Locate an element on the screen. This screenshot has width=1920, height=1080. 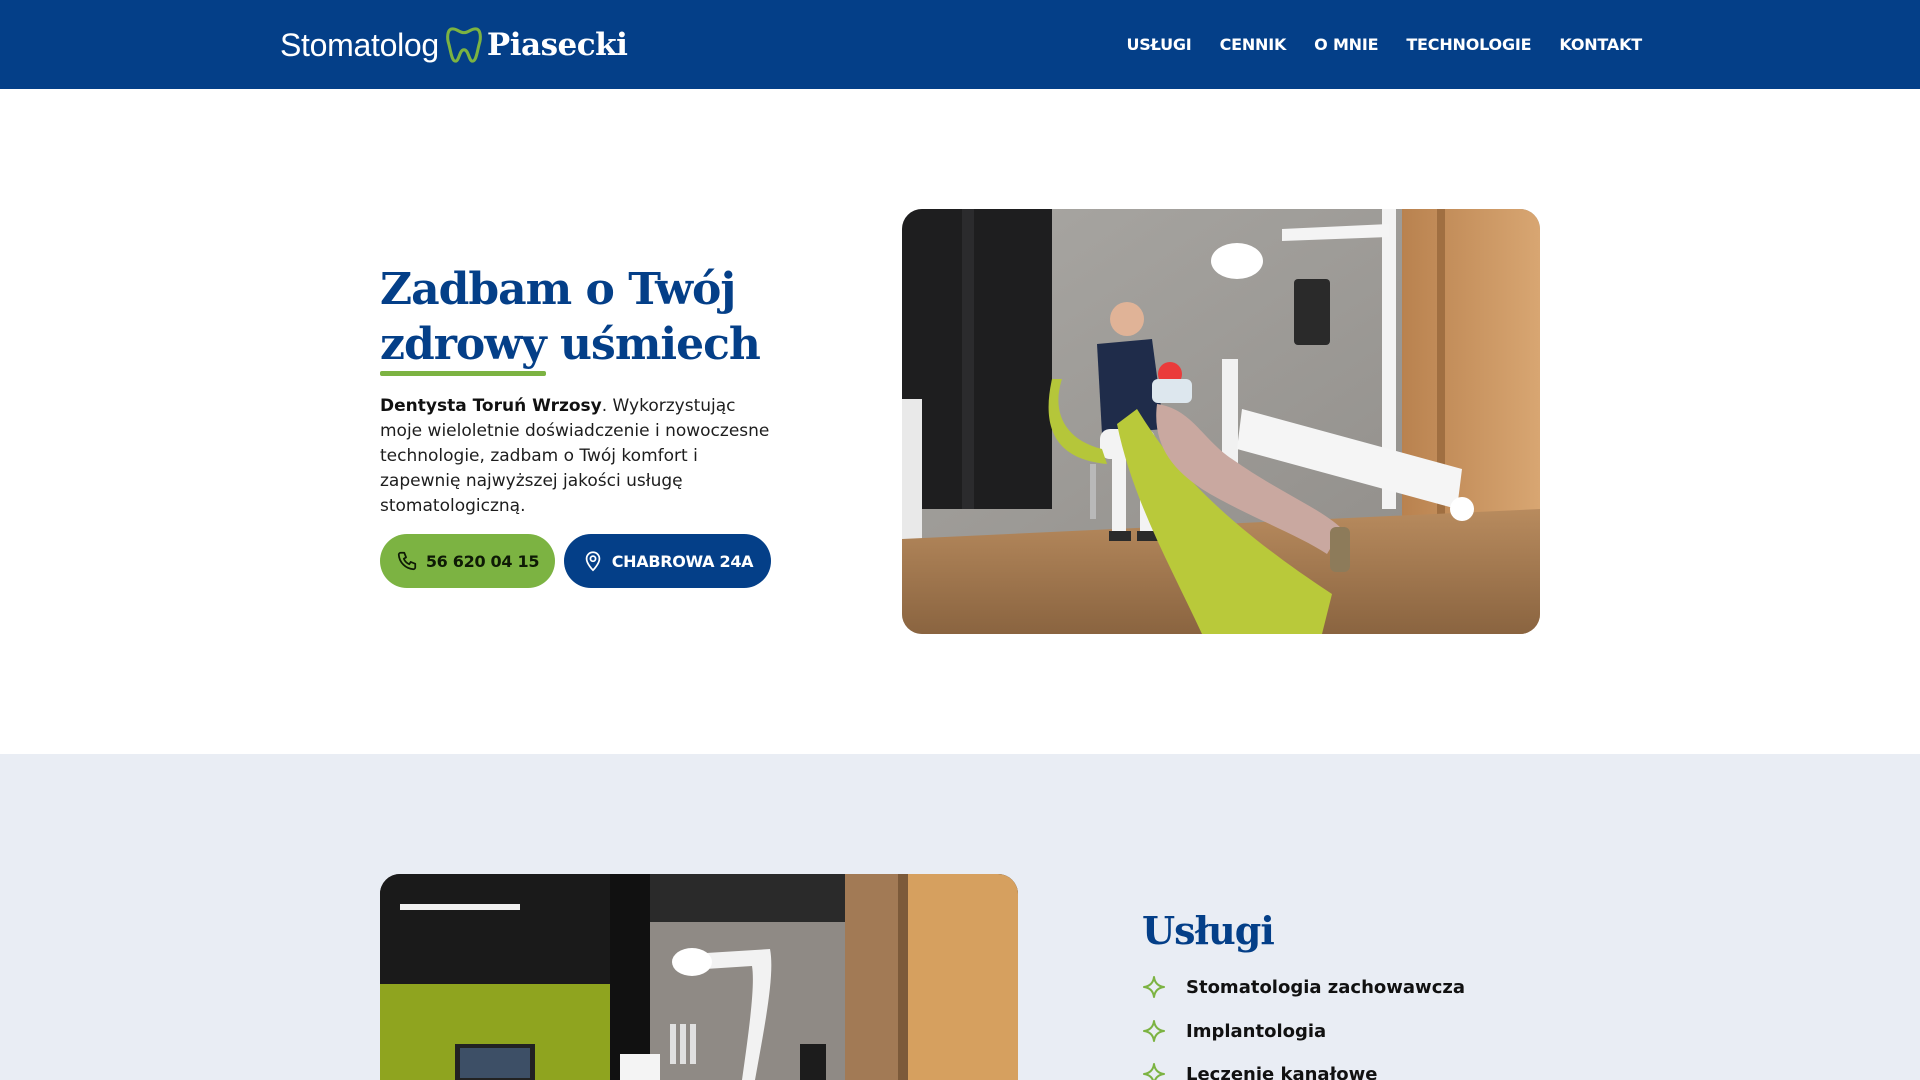
hero-description-bold: Dentysta Toruń Wrzosy is located at coordinates (491, 406).